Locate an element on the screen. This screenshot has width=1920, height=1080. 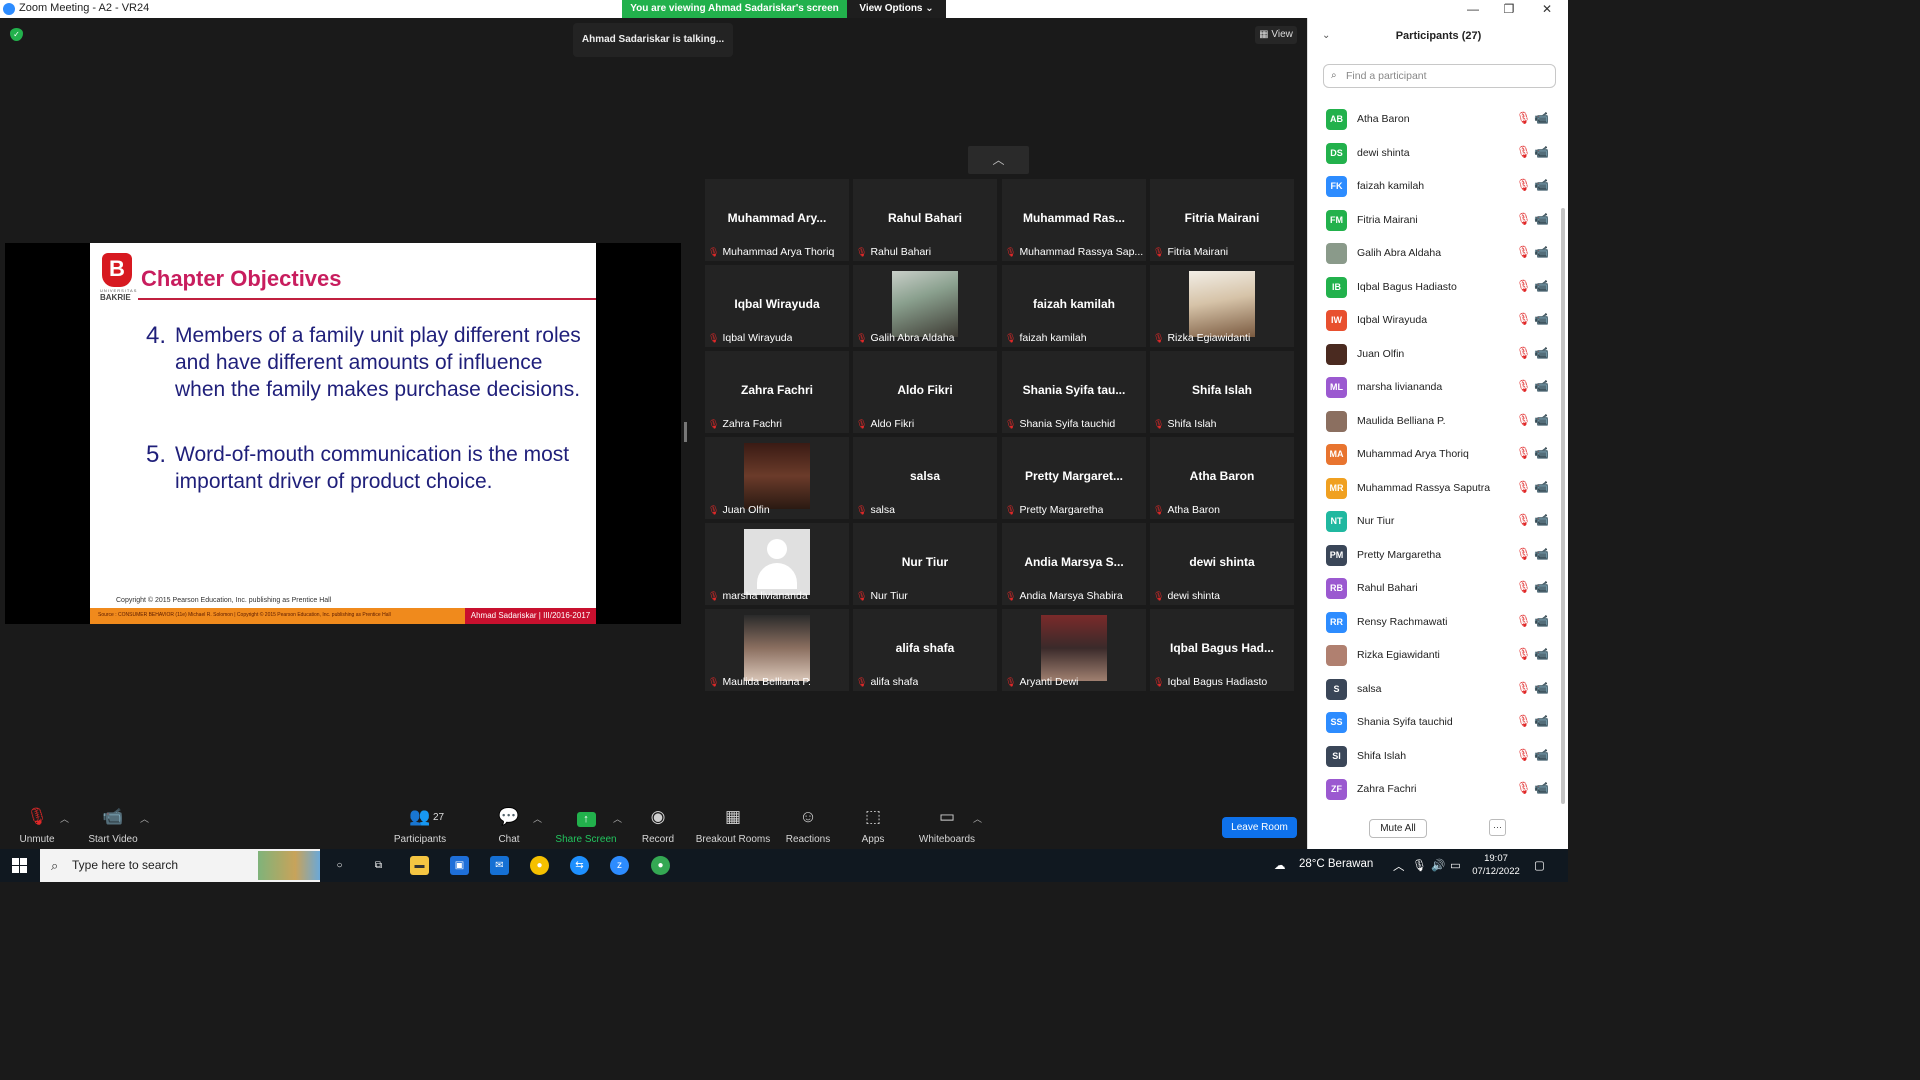
cortana-icon: ○ is located at coordinates (339, 865).